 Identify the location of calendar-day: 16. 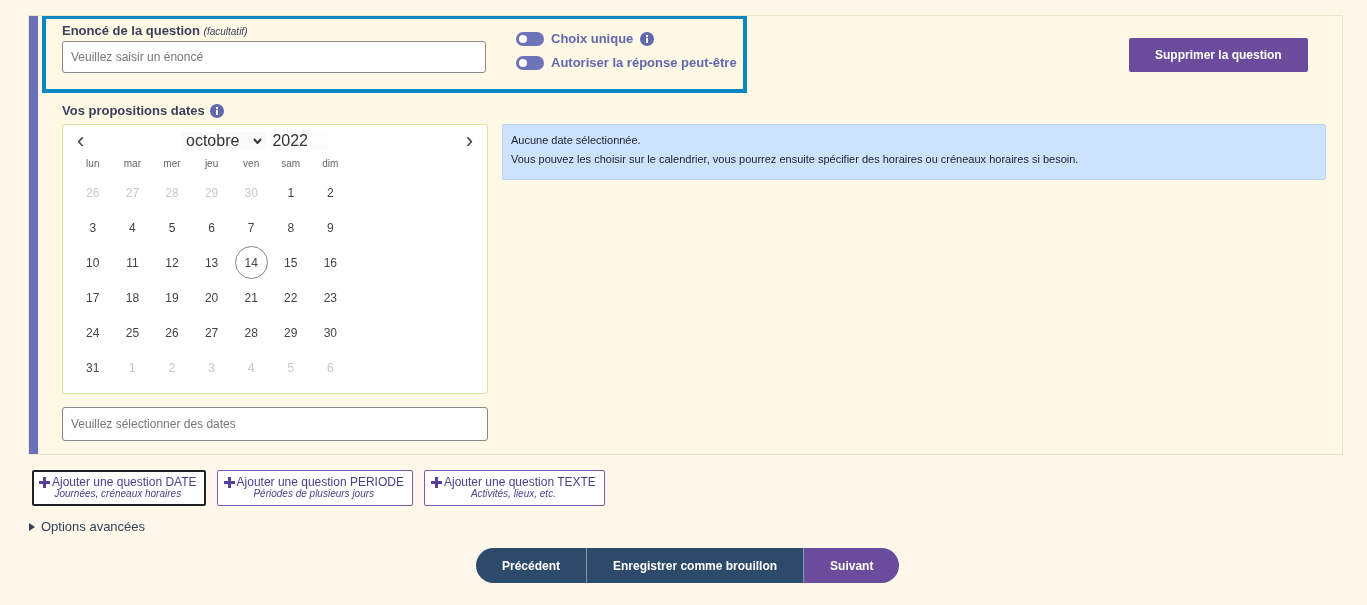
(330, 262).